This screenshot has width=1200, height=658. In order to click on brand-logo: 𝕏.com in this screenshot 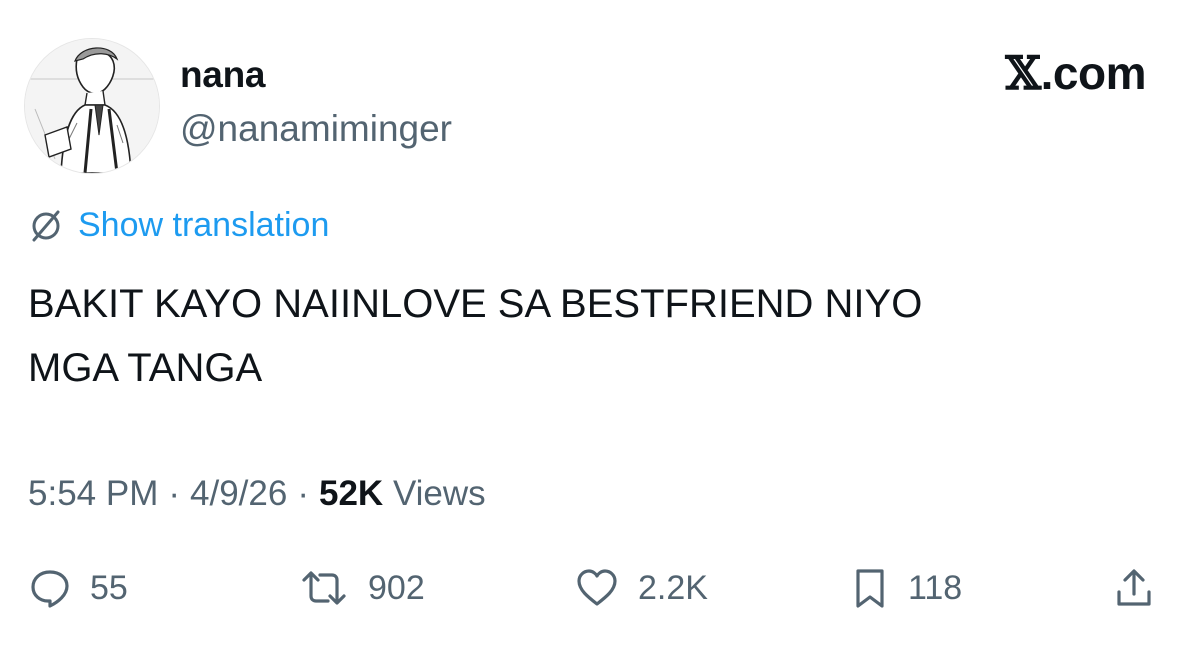, I will do `click(1075, 73)`.